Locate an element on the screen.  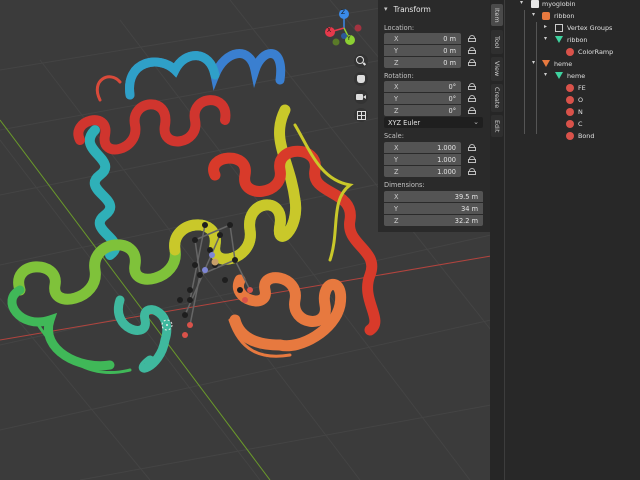
item-label: Vertex Groups is located at coordinates (590, 28).